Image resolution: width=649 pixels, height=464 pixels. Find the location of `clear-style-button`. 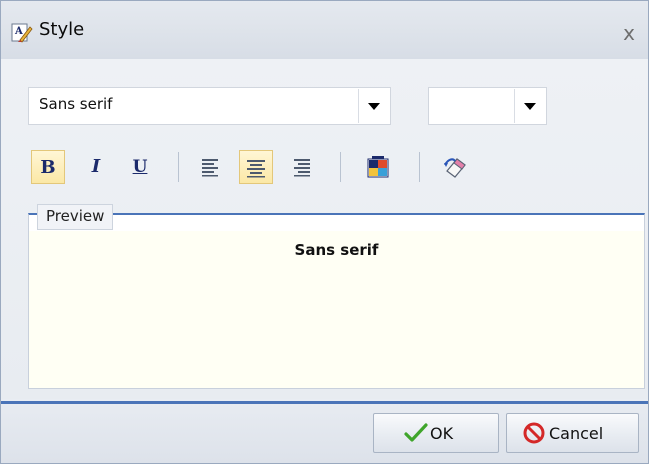

clear-style-button is located at coordinates (456, 167).